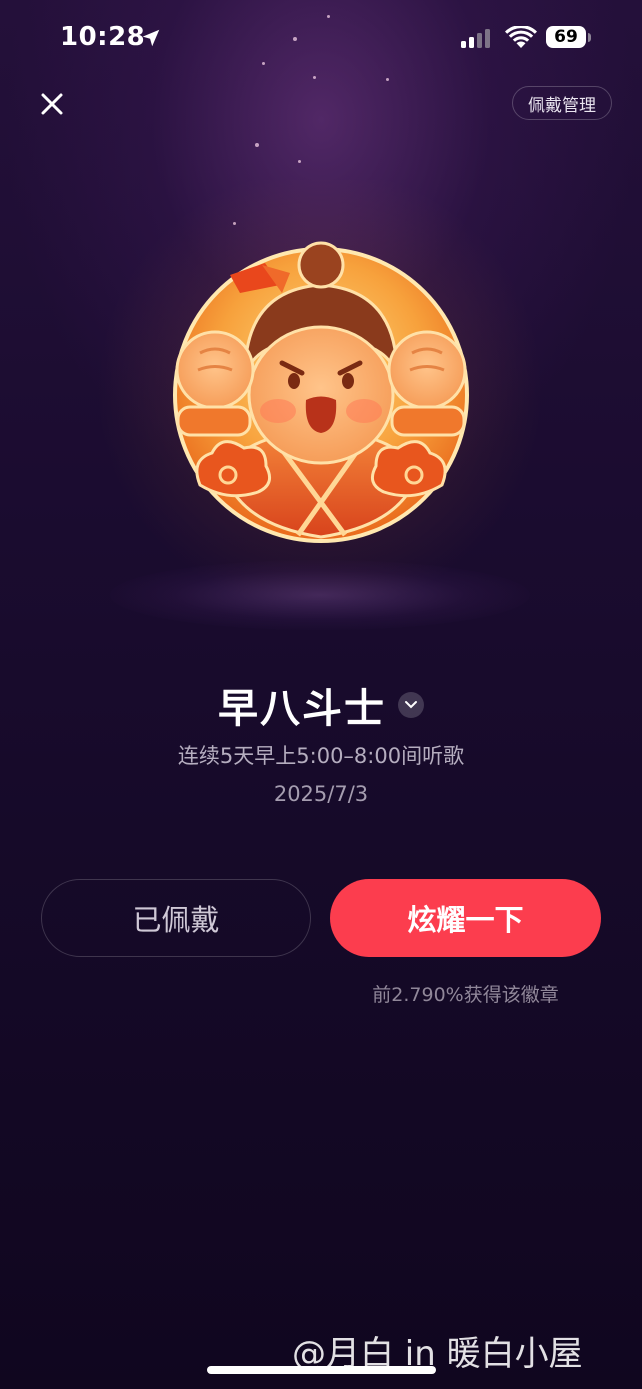 Image resolution: width=642 pixels, height=1389 pixels. What do you see at coordinates (151, 38) in the screenshot?
I see `location-arrow-icon` at bounding box center [151, 38].